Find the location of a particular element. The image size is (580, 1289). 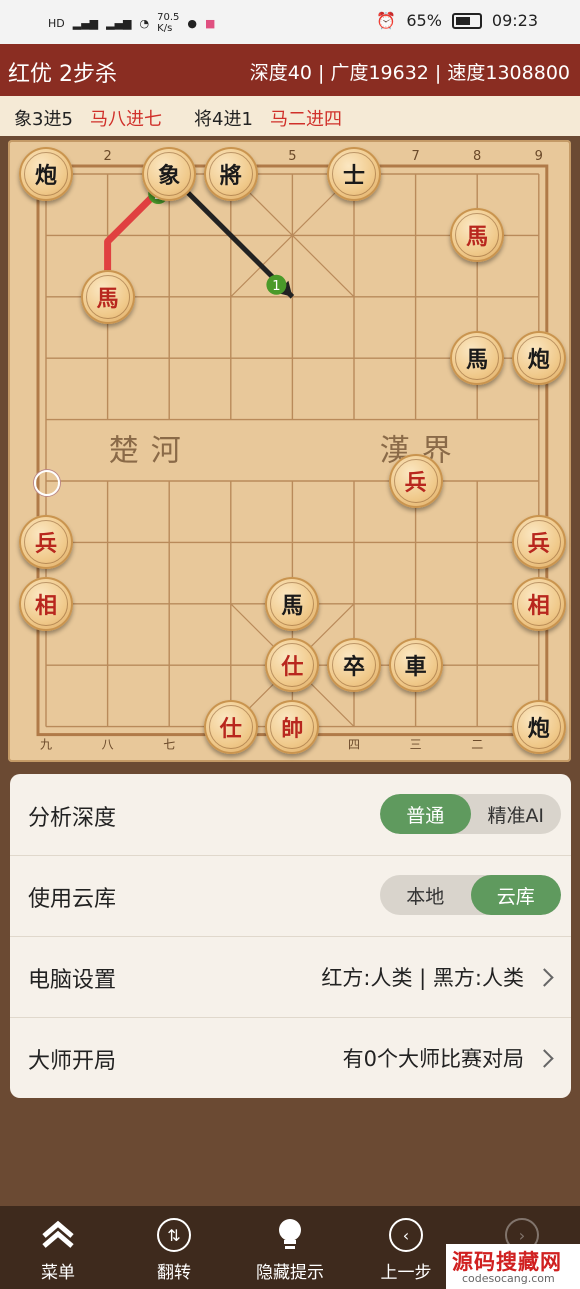

file-number: 四 is located at coordinates (354, 745).